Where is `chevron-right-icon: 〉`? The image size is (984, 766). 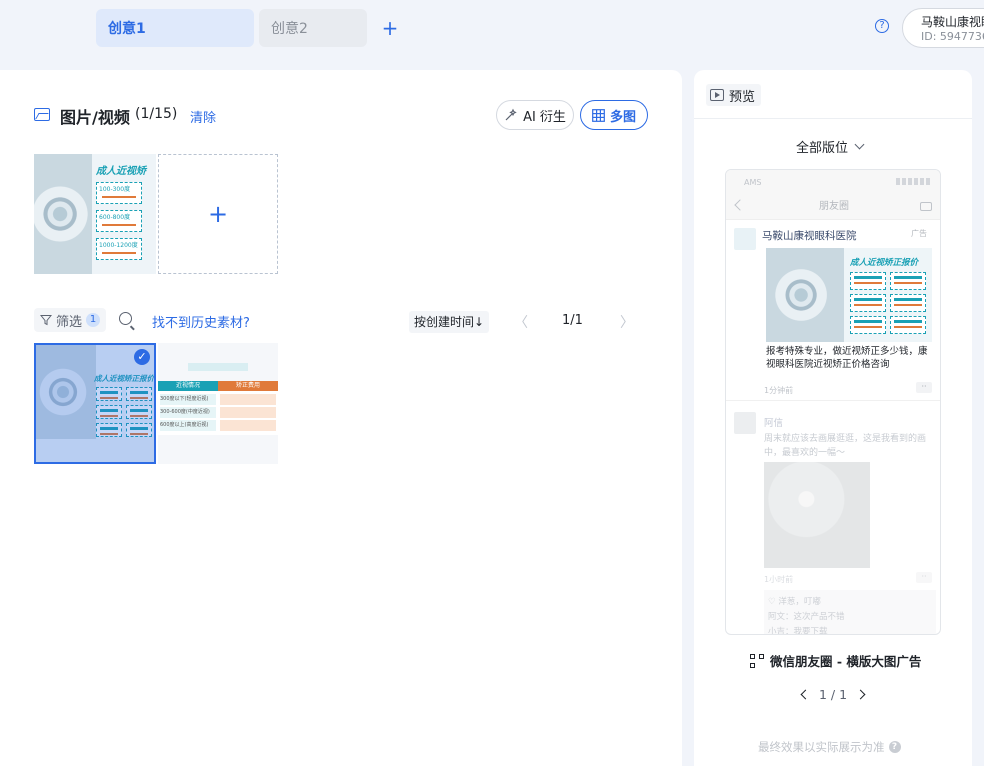
chevron-right-icon: 〉 is located at coordinates (627, 322).